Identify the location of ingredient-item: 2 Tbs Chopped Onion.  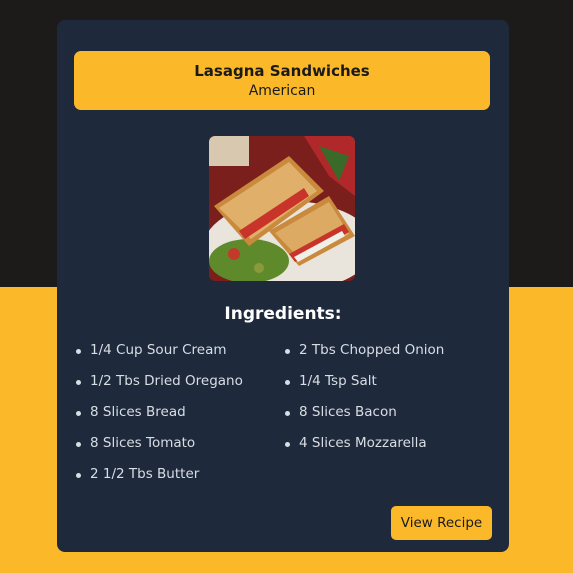
(364, 350).